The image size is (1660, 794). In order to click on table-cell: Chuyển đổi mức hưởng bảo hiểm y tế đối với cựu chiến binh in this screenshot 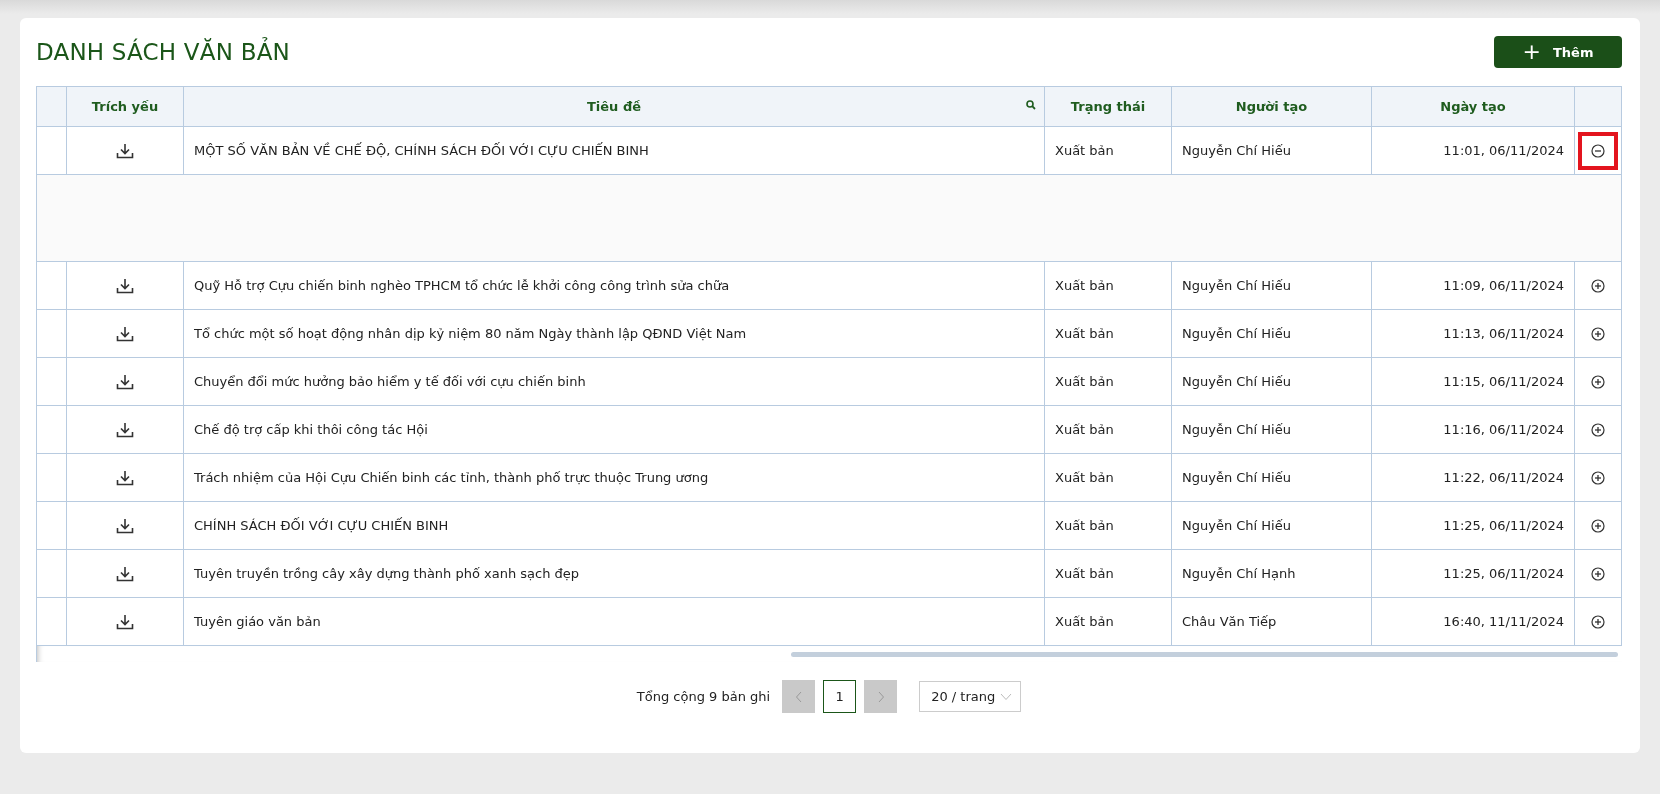, I will do `click(614, 381)`.